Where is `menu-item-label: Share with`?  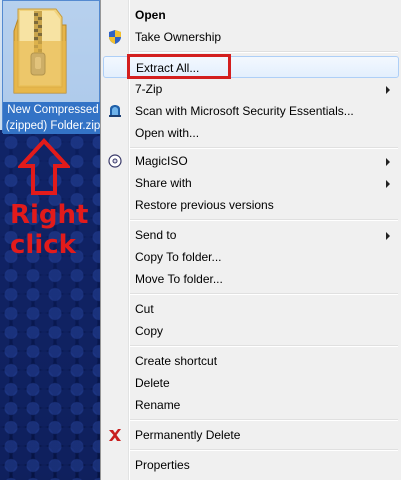 menu-item-label: Share with is located at coordinates (163, 183).